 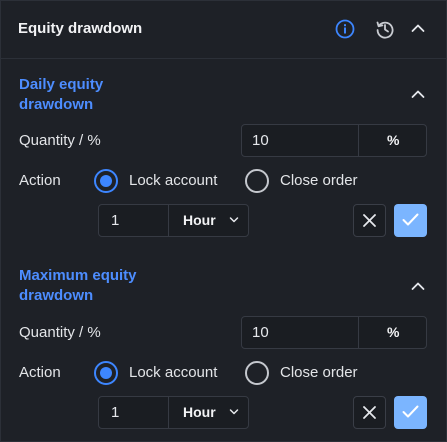 What do you see at coordinates (61, 94) in the screenshot?
I see `section-title: Daily equity drawdown` at bounding box center [61, 94].